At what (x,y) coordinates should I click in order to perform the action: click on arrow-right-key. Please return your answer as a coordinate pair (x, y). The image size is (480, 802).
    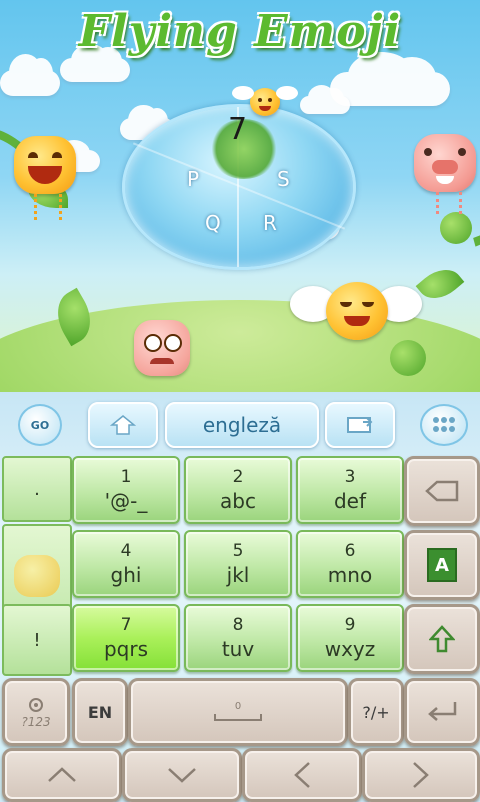
    Looking at the image, I should click on (421, 775).